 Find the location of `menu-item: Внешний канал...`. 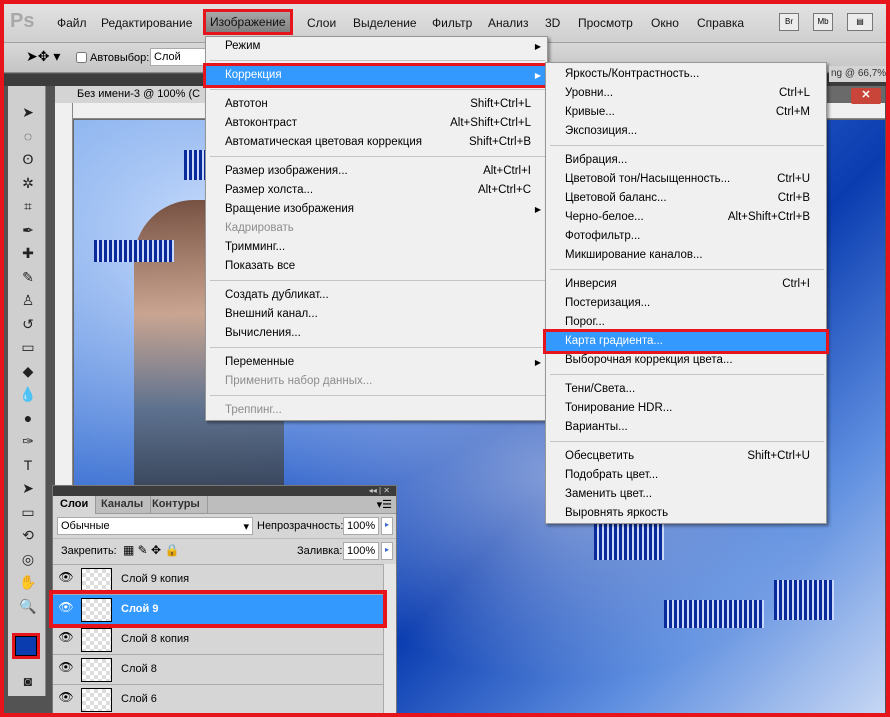

menu-item: Внешний канал... is located at coordinates (376, 314).